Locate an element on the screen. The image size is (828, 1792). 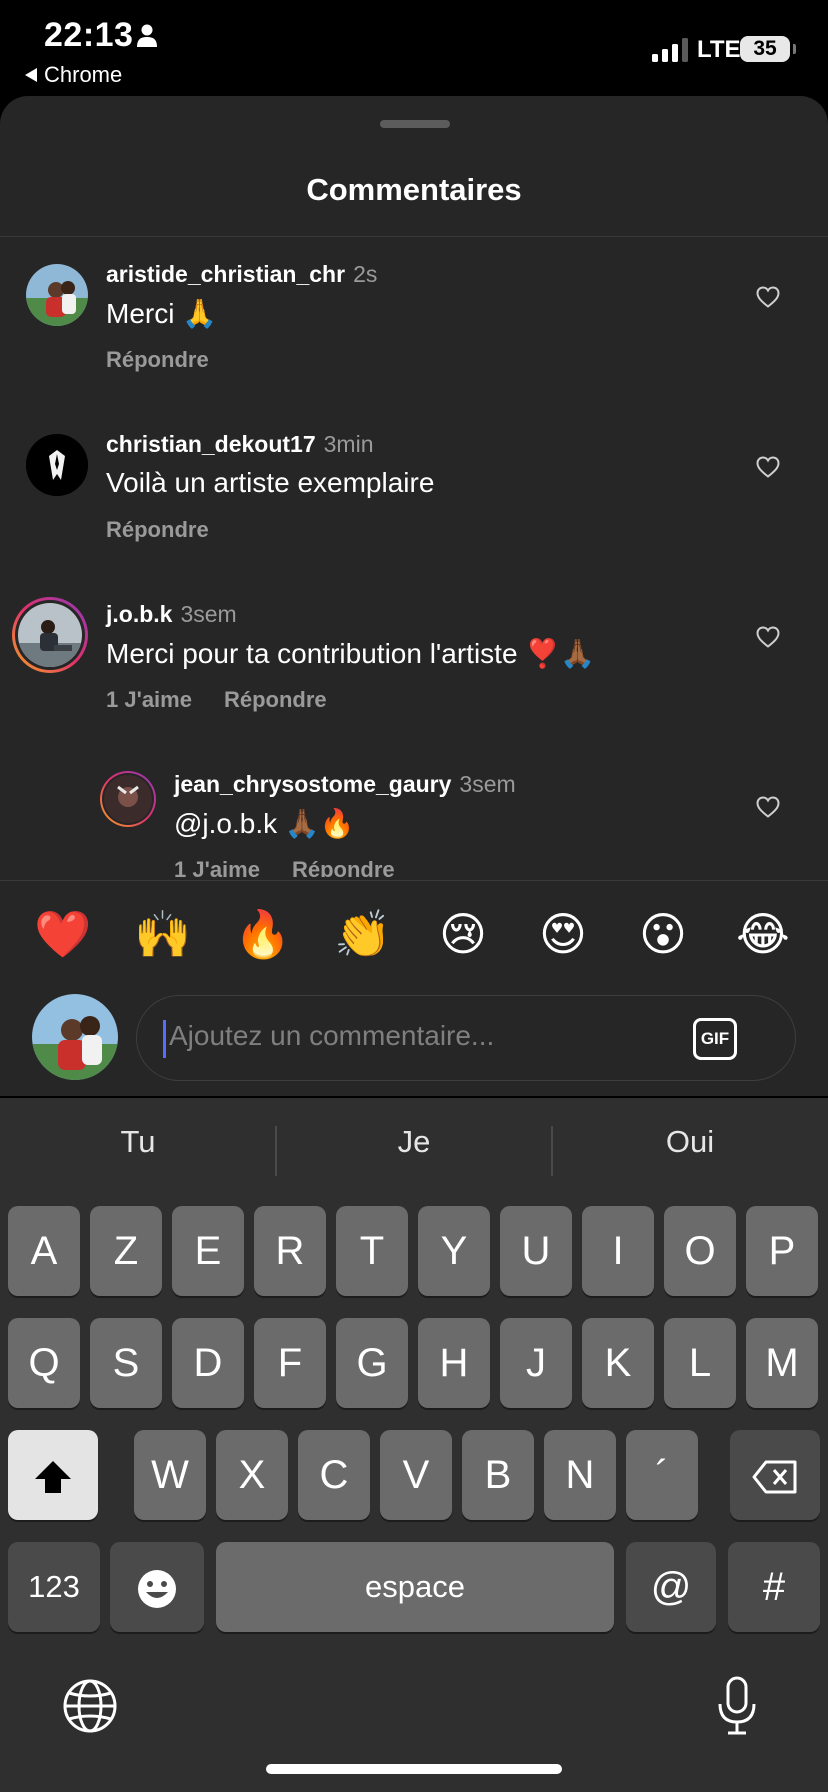
key-t: T is located at coordinates (372, 1251).